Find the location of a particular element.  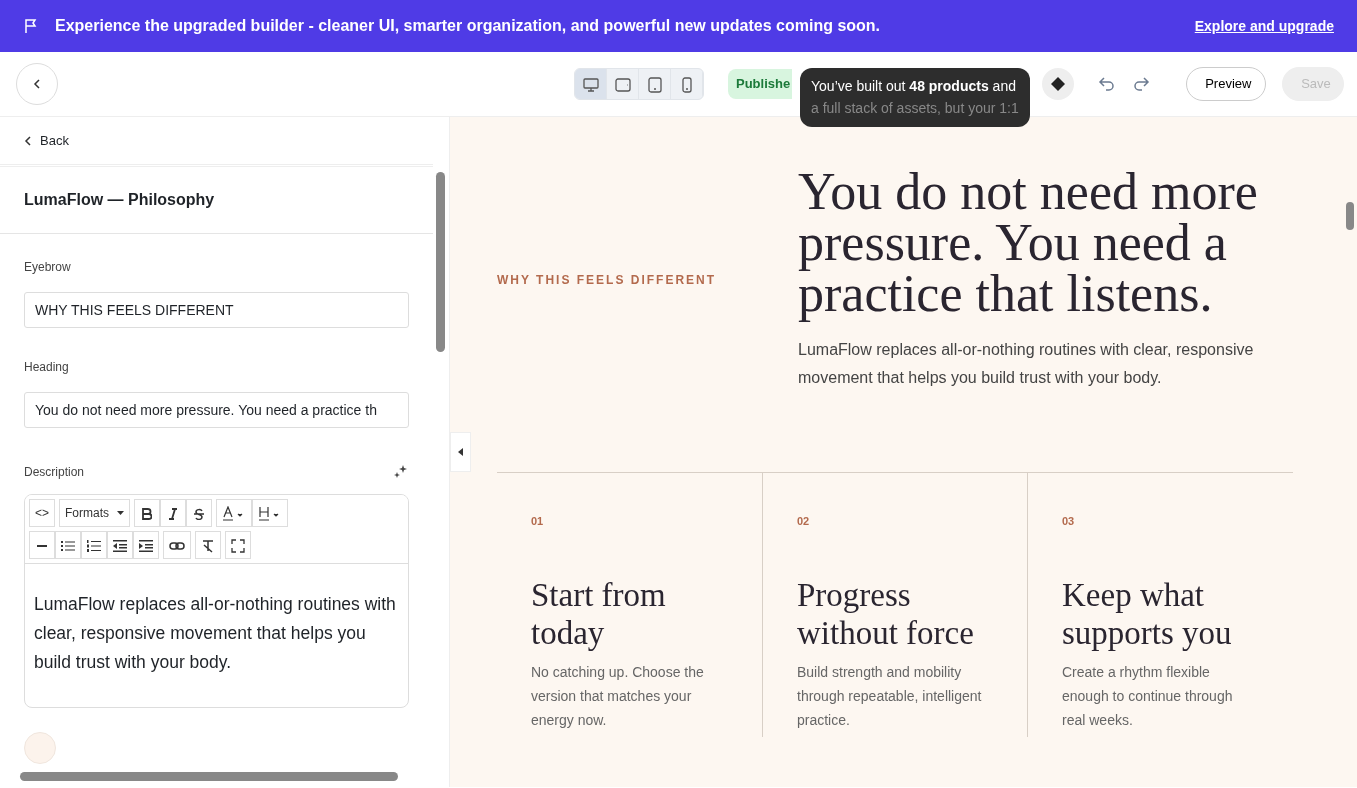

flag-icon is located at coordinates (31, 26).